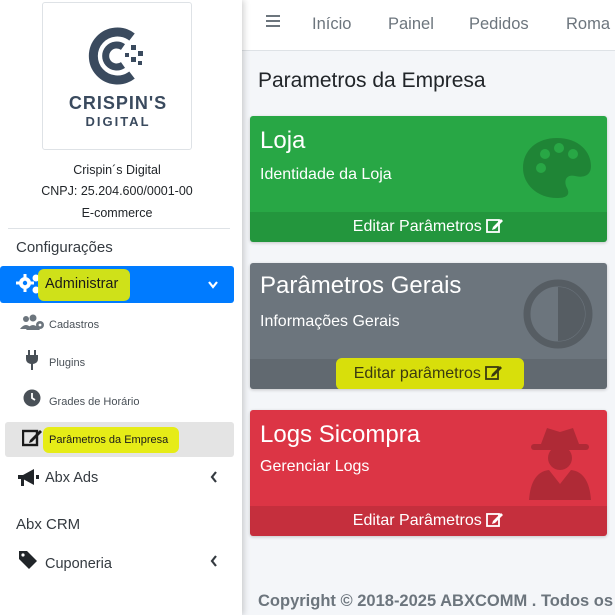 This screenshot has height=615, width=615. I want to click on plug-icon, so click(32, 360).